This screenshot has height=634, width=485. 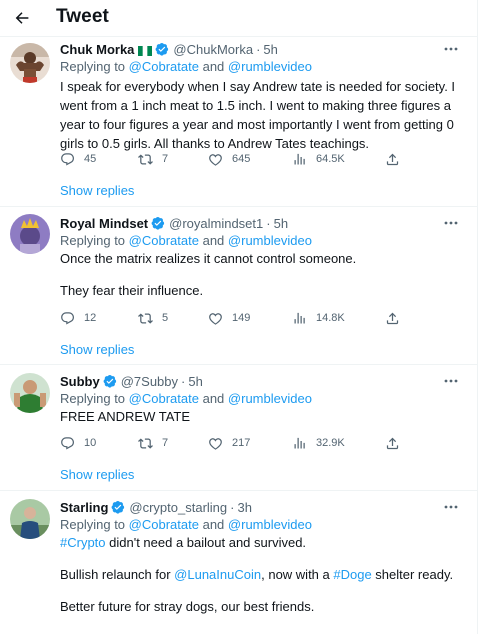 I want to click on hashtag-link: #Doge, so click(x=352, y=574).